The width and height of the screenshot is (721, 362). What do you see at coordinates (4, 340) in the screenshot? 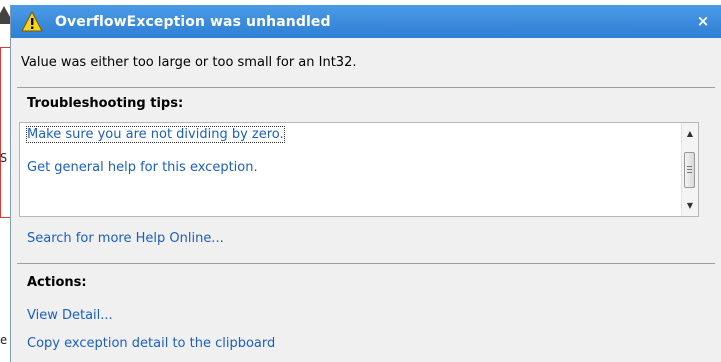
I see `background-code-char: e` at bounding box center [4, 340].